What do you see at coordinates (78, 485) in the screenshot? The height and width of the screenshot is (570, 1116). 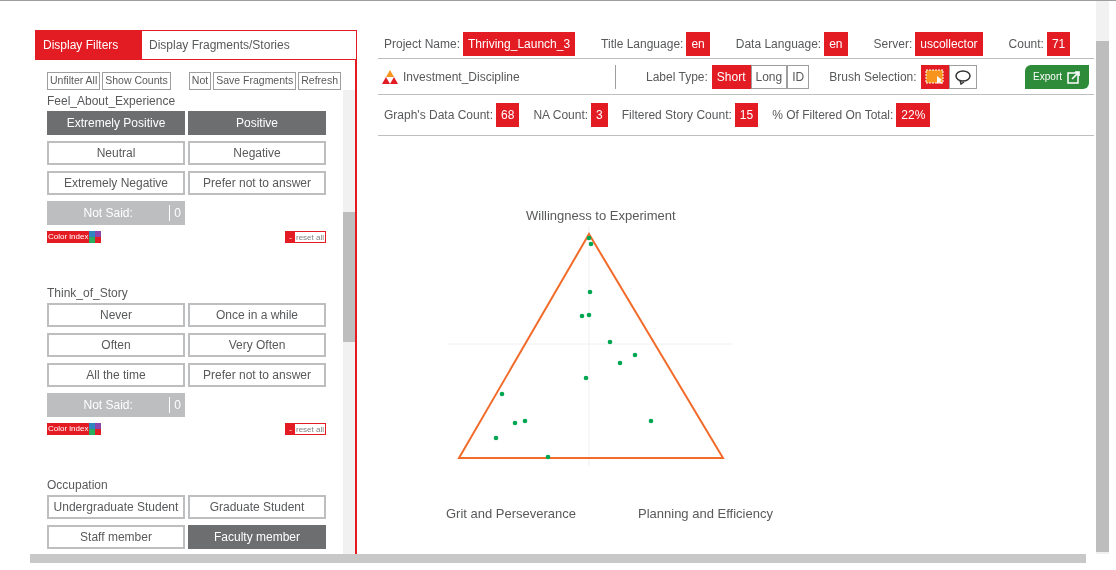 I see `filter-title: Occupation` at bounding box center [78, 485].